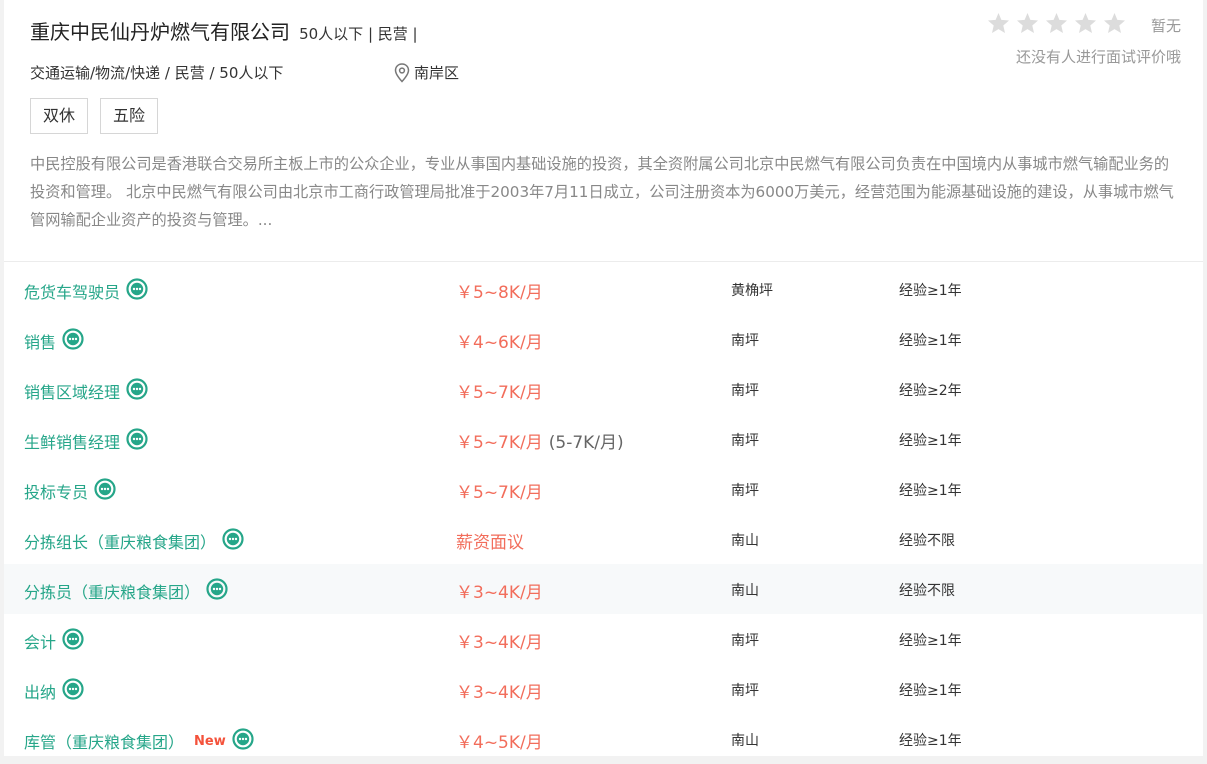 This screenshot has width=1207, height=764. Describe the element at coordinates (402, 72) in the screenshot. I see `location-pin-icon` at that location.